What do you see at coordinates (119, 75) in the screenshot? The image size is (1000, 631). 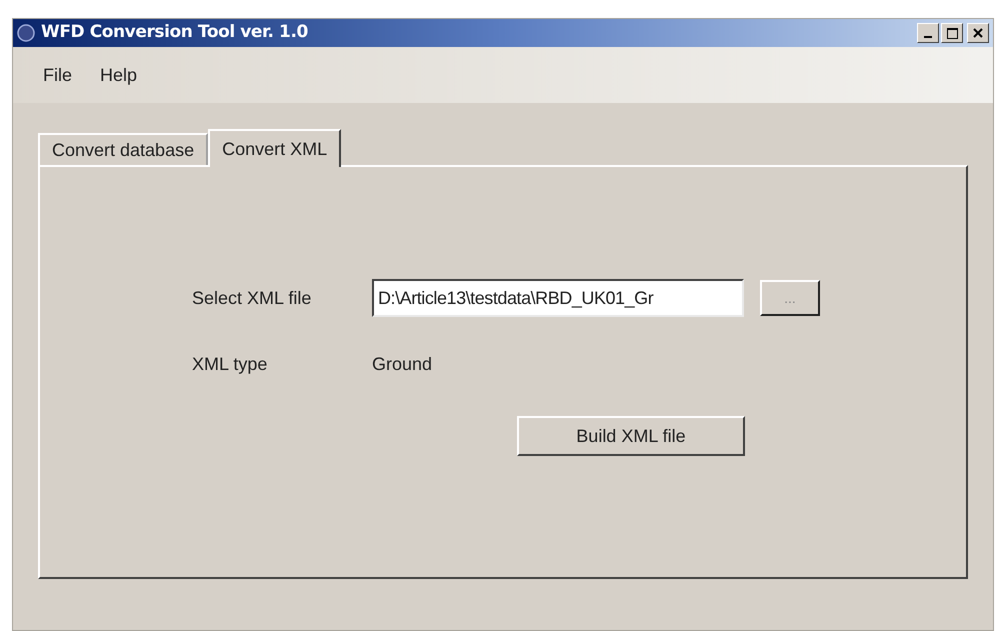 I see `menu-item: Help` at bounding box center [119, 75].